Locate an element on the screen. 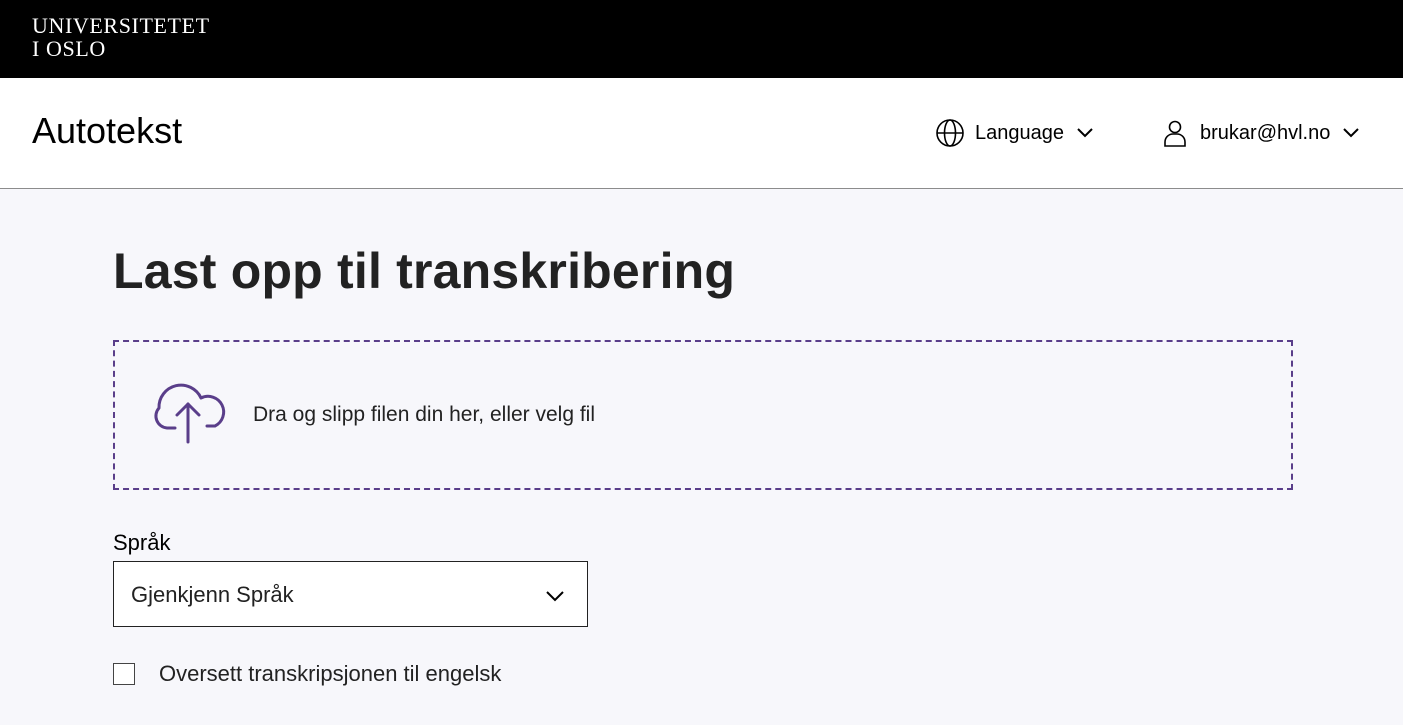  user-icon is located at coordinates (1175, 133).